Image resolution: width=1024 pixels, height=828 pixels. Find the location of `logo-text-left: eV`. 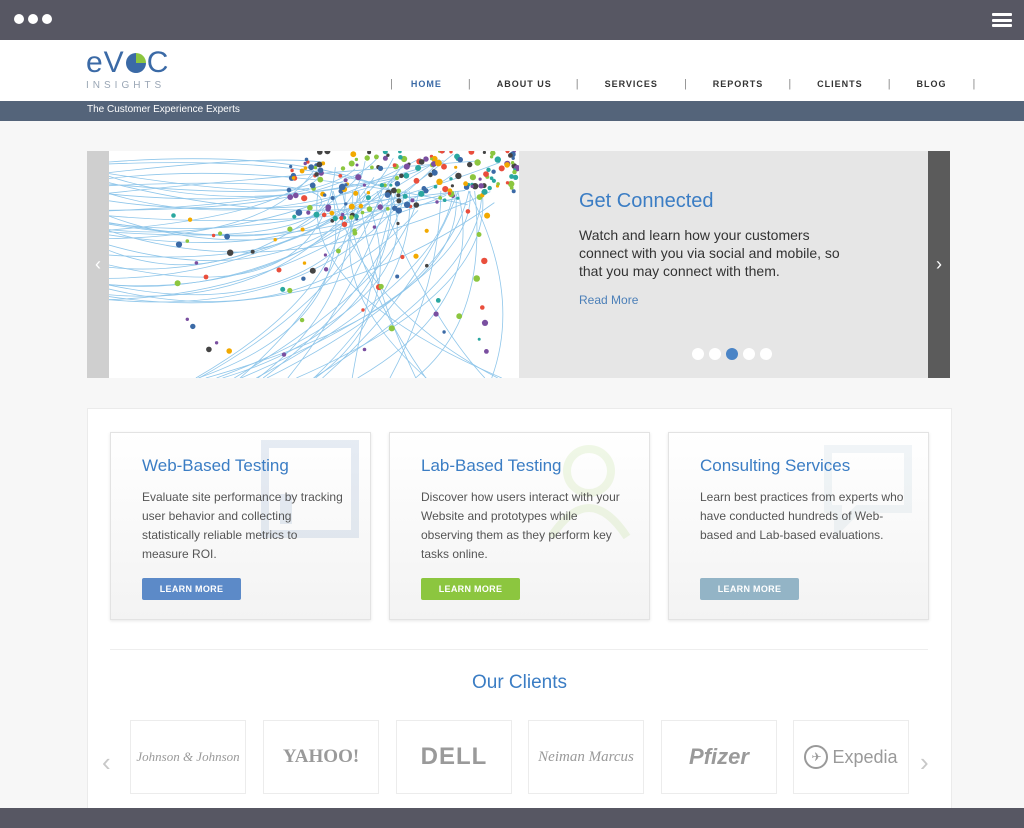

logo-text-left: eV is located at coordinates (105, 62).